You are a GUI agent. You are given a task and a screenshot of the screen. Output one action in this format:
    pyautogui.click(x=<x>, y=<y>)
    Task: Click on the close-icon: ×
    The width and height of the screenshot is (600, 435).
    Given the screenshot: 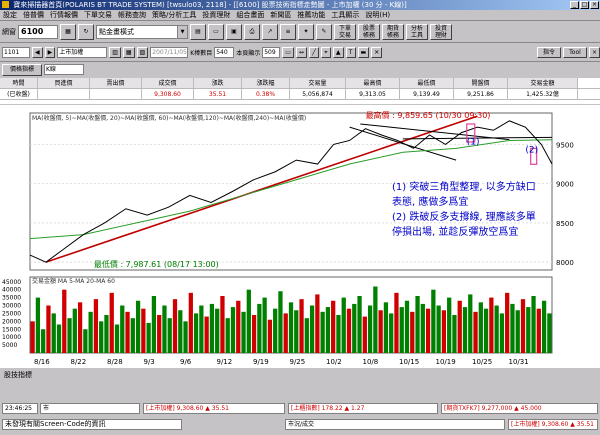 What is the action you would take?
    pyautogui.click(x=594, y=52)
    